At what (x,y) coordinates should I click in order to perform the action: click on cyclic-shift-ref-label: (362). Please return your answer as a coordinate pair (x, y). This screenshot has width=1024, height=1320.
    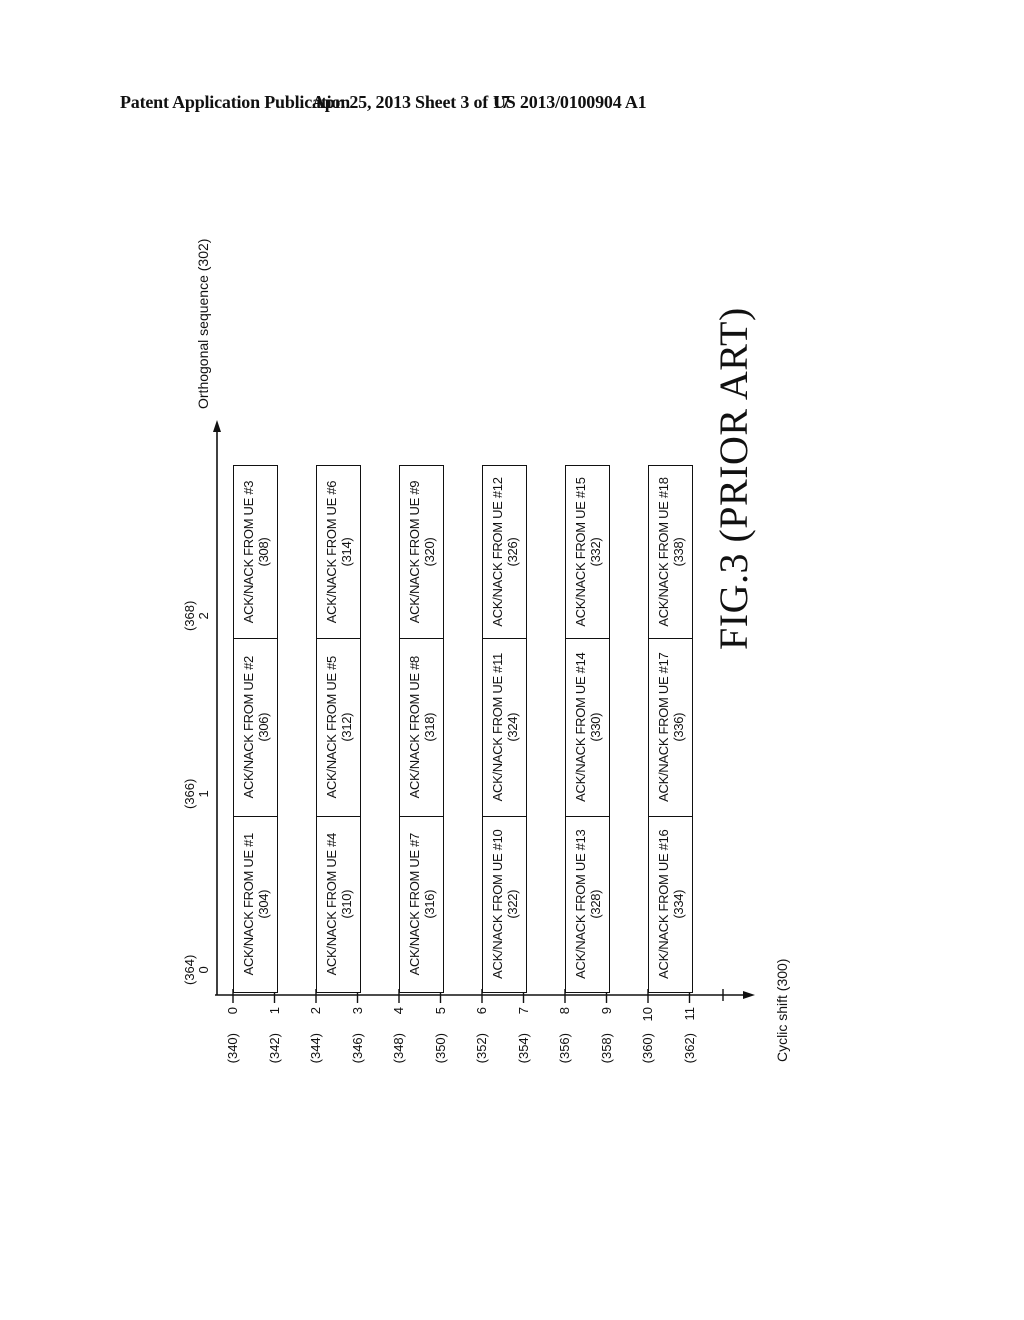
    Looking at the image, I should click on (689, 1048).